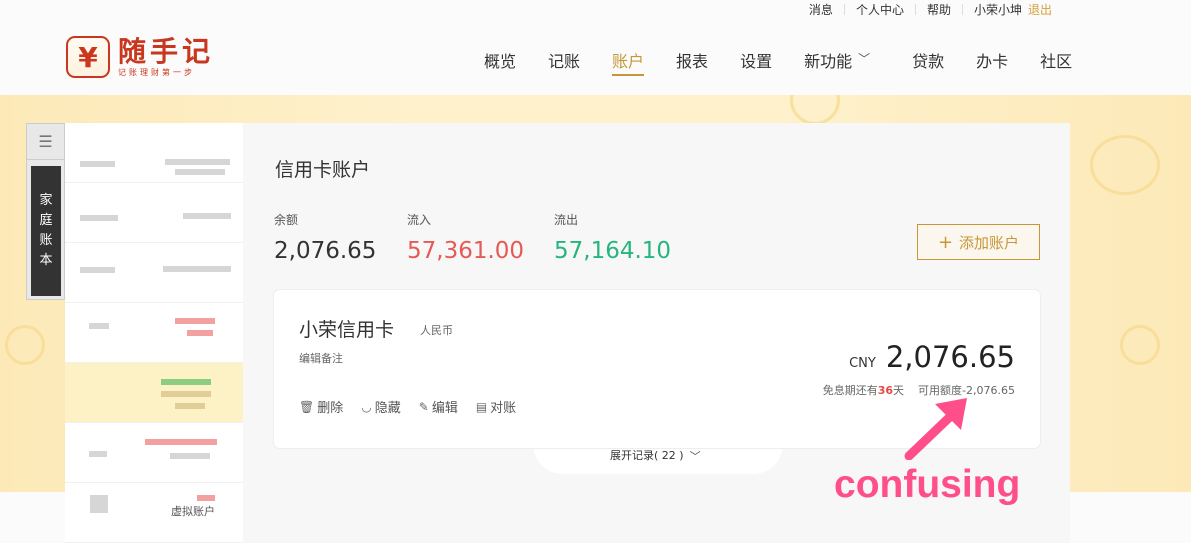 The image size is (1191, 543). What do you see at coordinates (323, 170) in the screenshot?
I see `page-title: 信用卡账户` at bounding box center [323, 170].